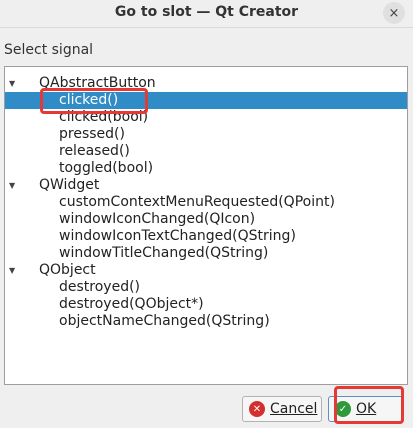  I want to click on tree-item-label: released(), so click(94, 151).